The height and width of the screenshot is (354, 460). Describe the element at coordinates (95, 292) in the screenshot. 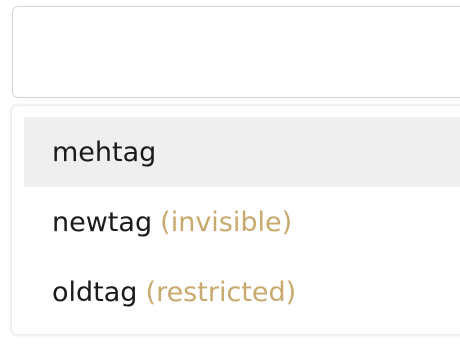

I see `suggestion-name: oldtag` at that location.